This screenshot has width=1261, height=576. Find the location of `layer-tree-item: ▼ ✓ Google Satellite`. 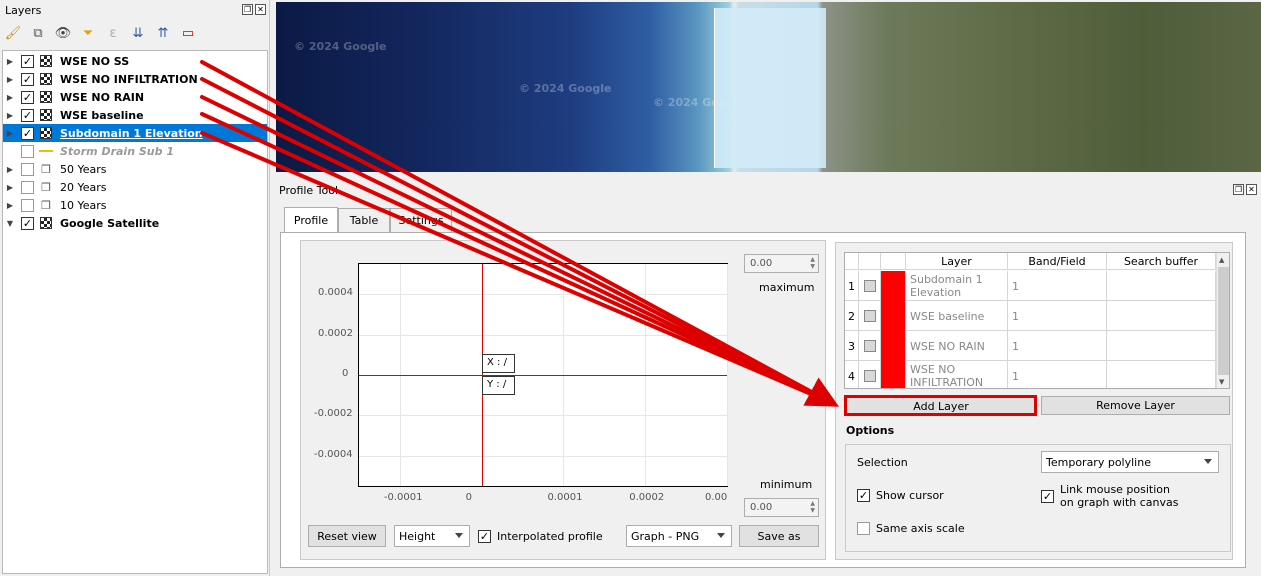

layer-tree-item: ▼ ✓ Google Satellite is located at coordinates (135, 223).